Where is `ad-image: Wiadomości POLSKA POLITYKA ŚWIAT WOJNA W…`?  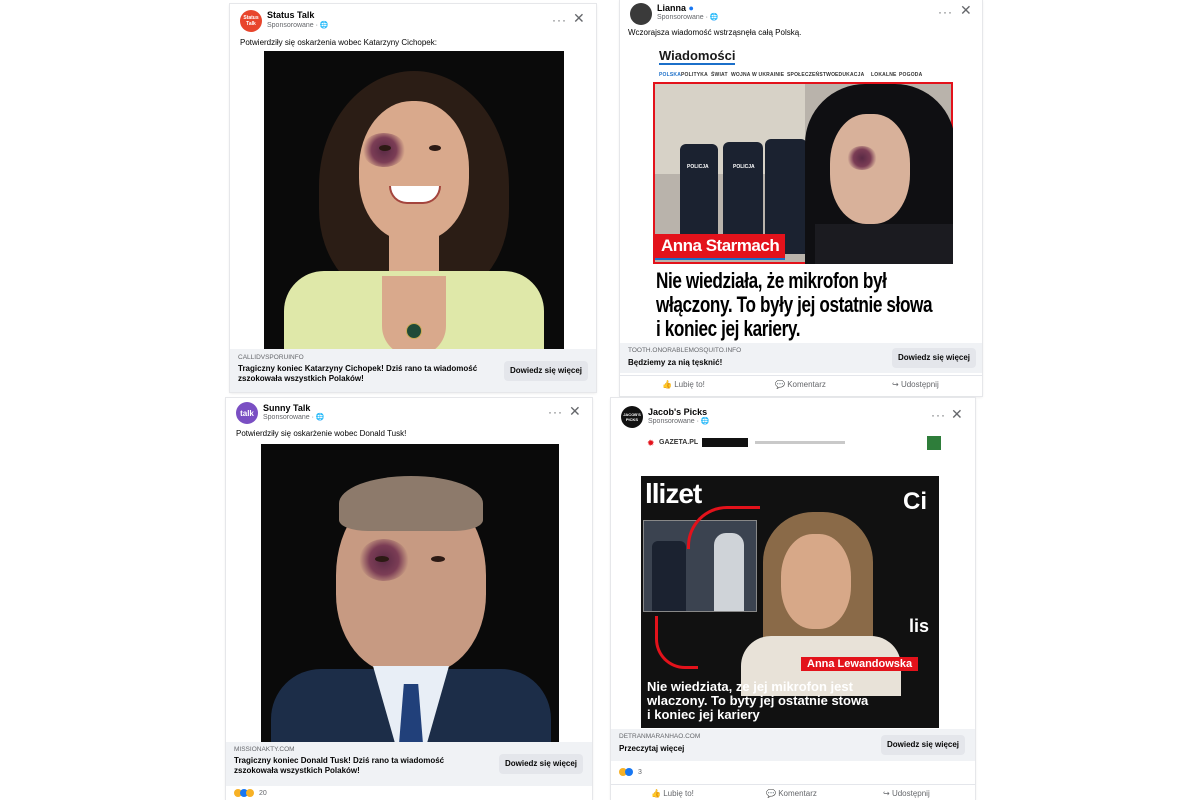 ad-image: Wiadomości POLSKA POLITYKA ŚWIAT WOJNA W… is located at coordinates (803, 192).